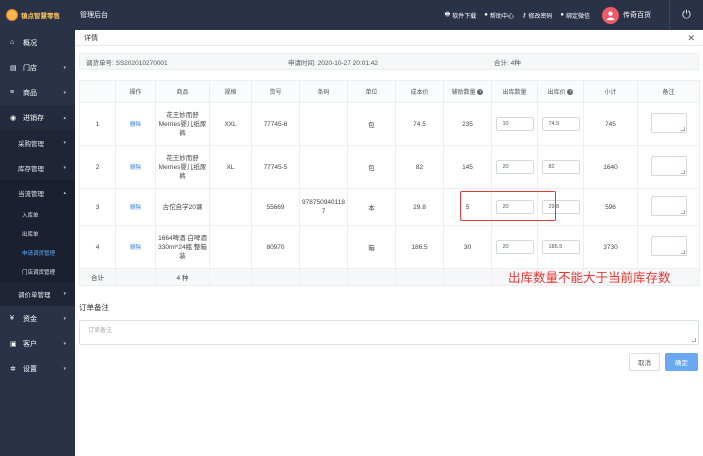  I want to click on row-index: 1, so click(97, 124).